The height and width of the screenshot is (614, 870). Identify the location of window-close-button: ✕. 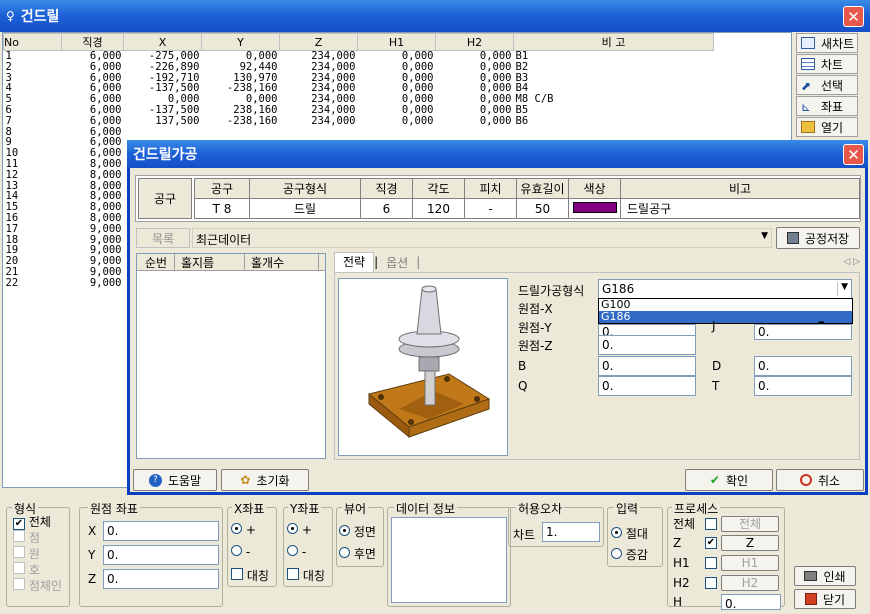
(853, 16).